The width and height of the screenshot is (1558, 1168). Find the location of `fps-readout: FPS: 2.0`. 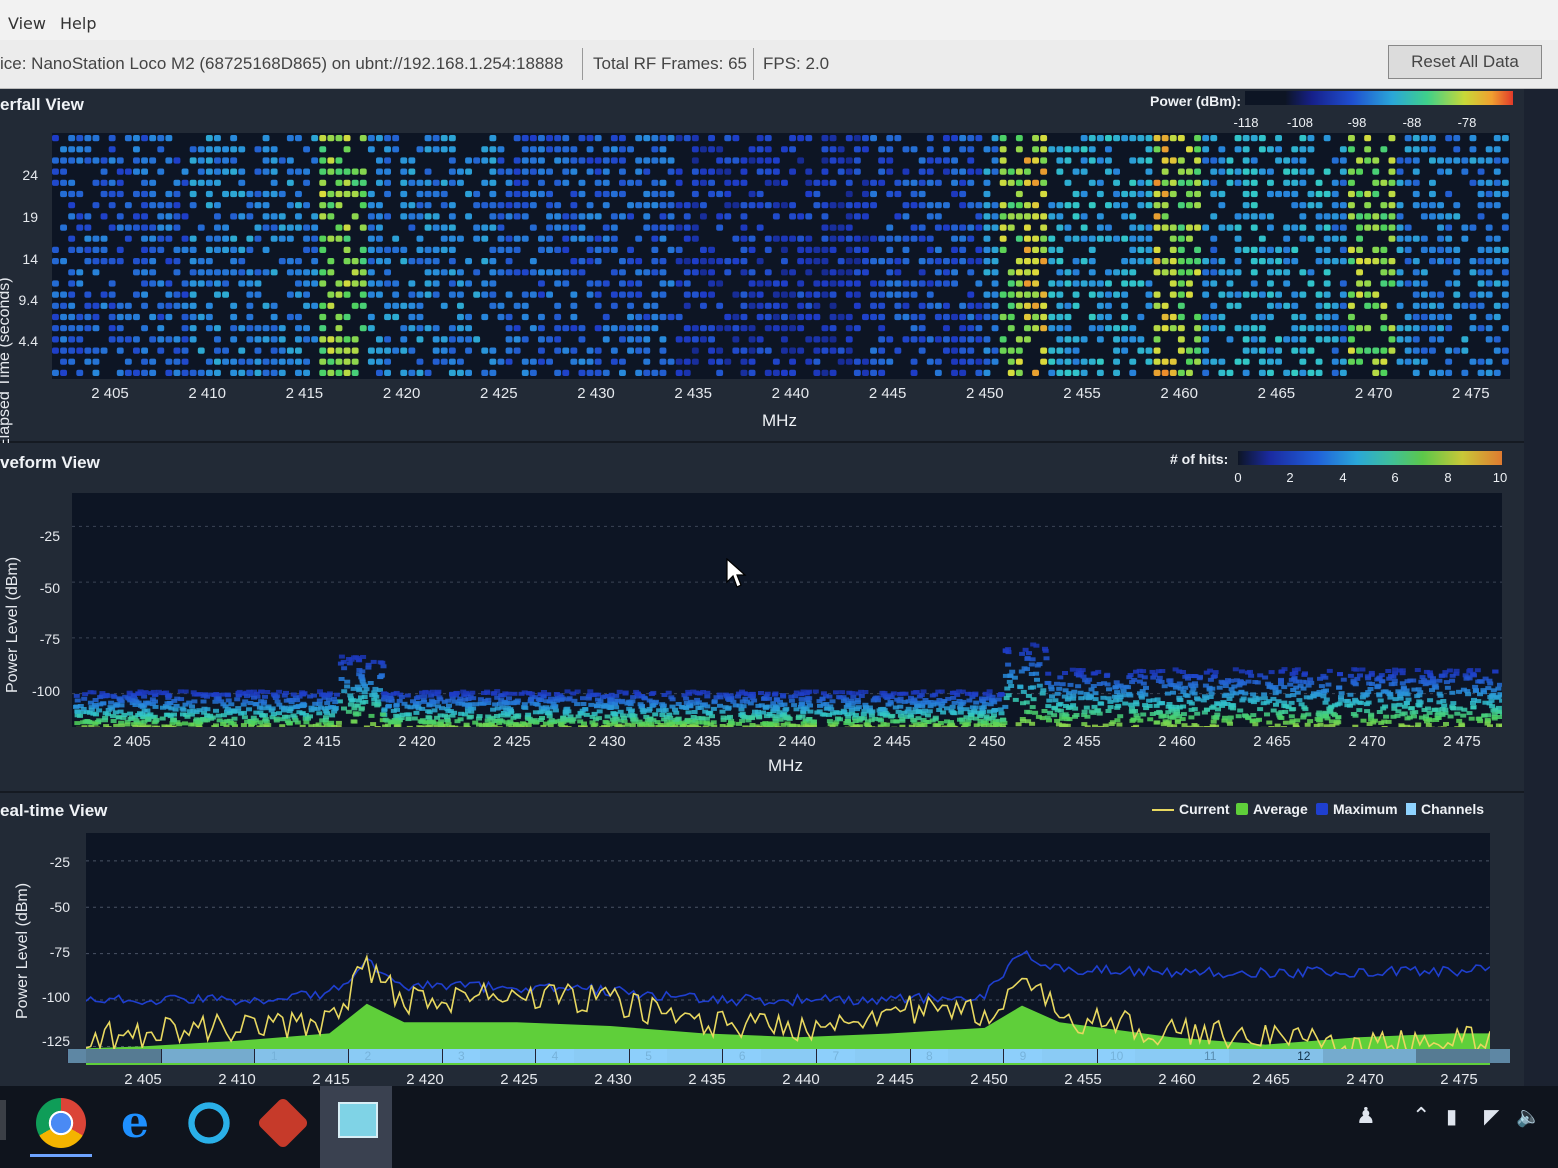

fps-readout: FPS: 2.0 is located at coordinates (796, 63).